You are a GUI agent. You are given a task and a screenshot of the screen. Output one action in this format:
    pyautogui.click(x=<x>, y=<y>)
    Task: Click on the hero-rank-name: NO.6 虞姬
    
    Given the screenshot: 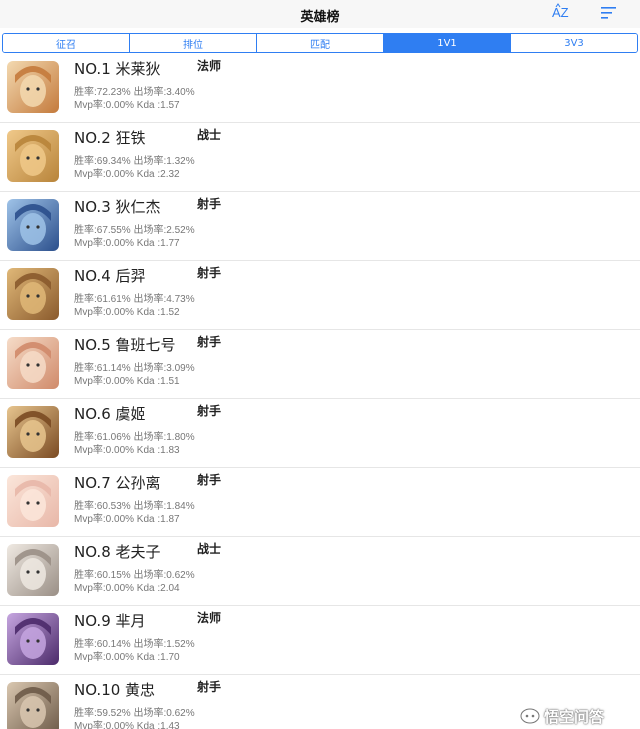 What is the action you would take?
    pyautogui.click(x=110, y=414)
    